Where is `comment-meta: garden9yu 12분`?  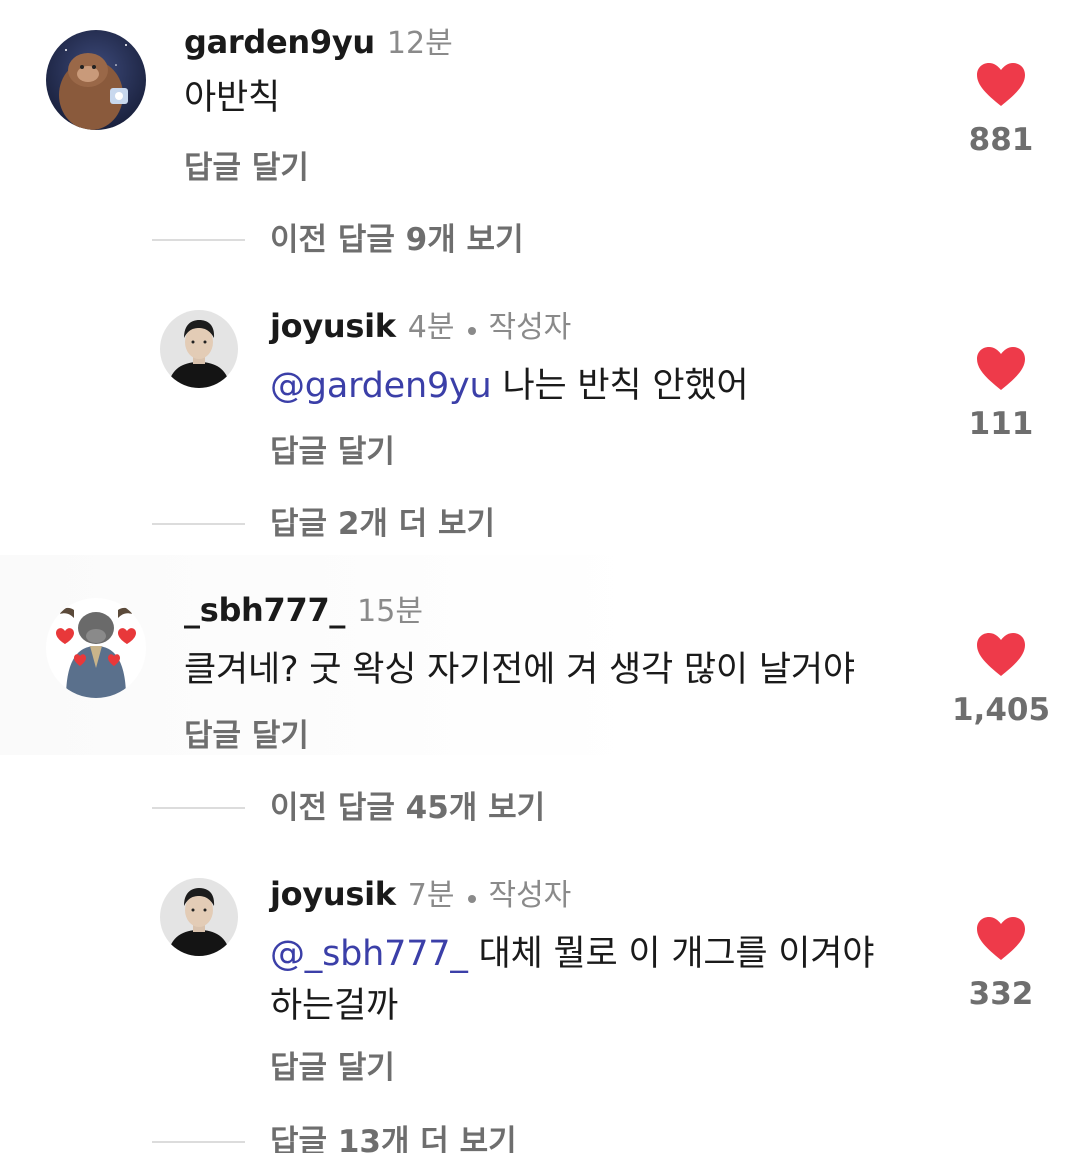 comment-meta: garden9yu 12분 is located at coordinates (318, 42).